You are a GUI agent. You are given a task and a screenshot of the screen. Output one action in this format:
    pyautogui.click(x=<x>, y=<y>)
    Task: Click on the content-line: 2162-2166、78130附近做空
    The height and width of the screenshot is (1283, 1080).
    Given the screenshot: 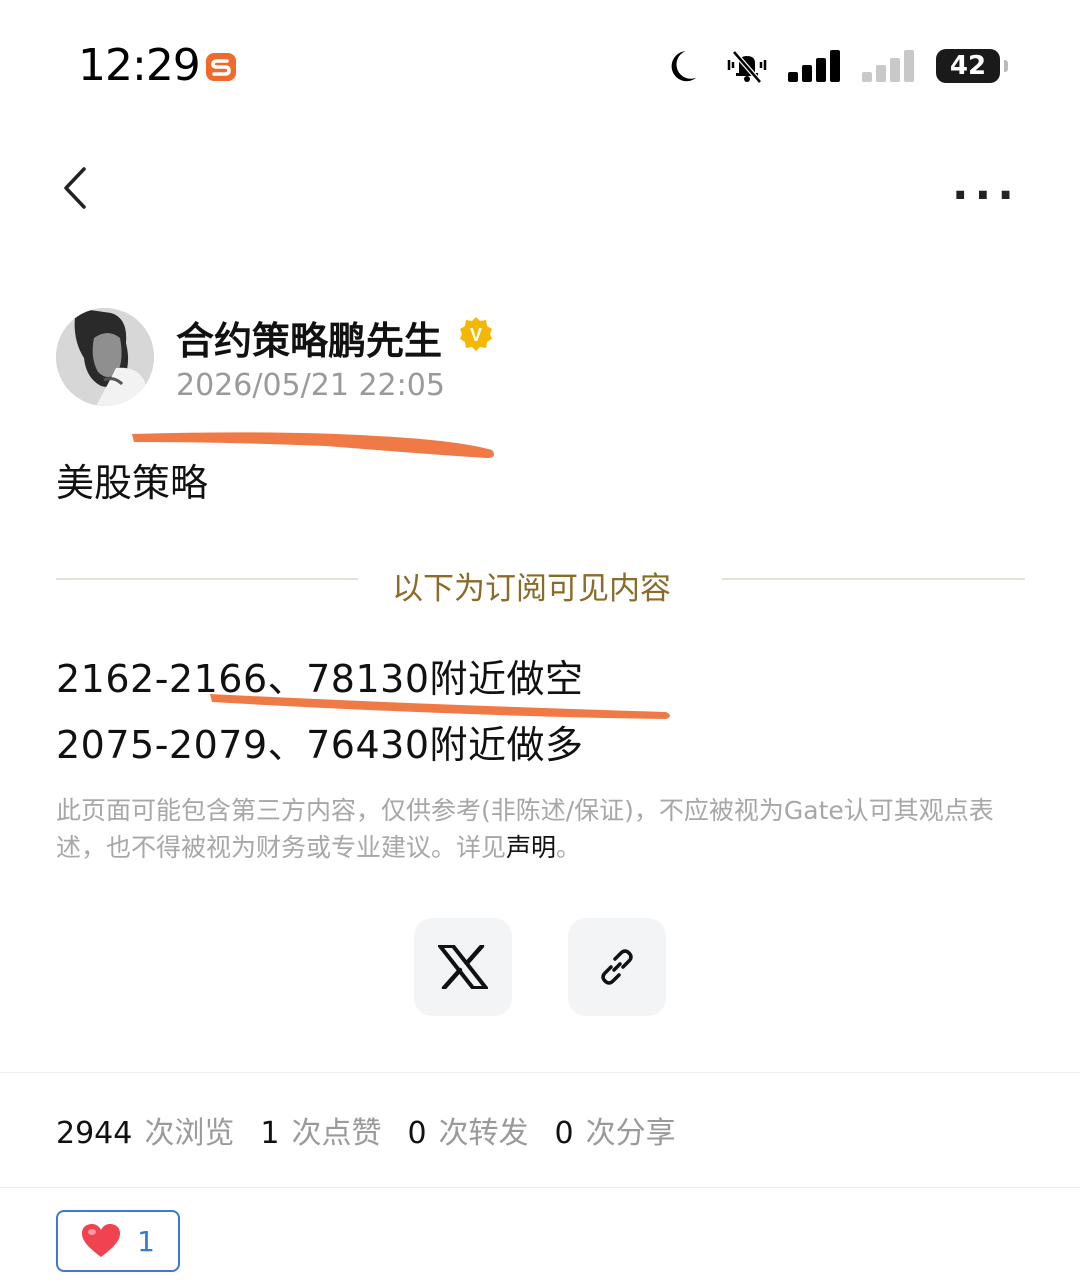 What is the action you would take?
    pyautogui.click(x=320, y=679)
    